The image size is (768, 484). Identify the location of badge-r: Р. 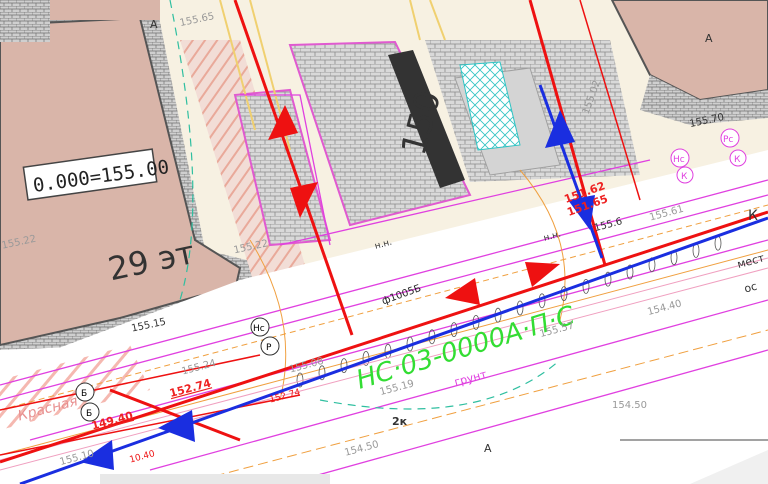
(270, 346).